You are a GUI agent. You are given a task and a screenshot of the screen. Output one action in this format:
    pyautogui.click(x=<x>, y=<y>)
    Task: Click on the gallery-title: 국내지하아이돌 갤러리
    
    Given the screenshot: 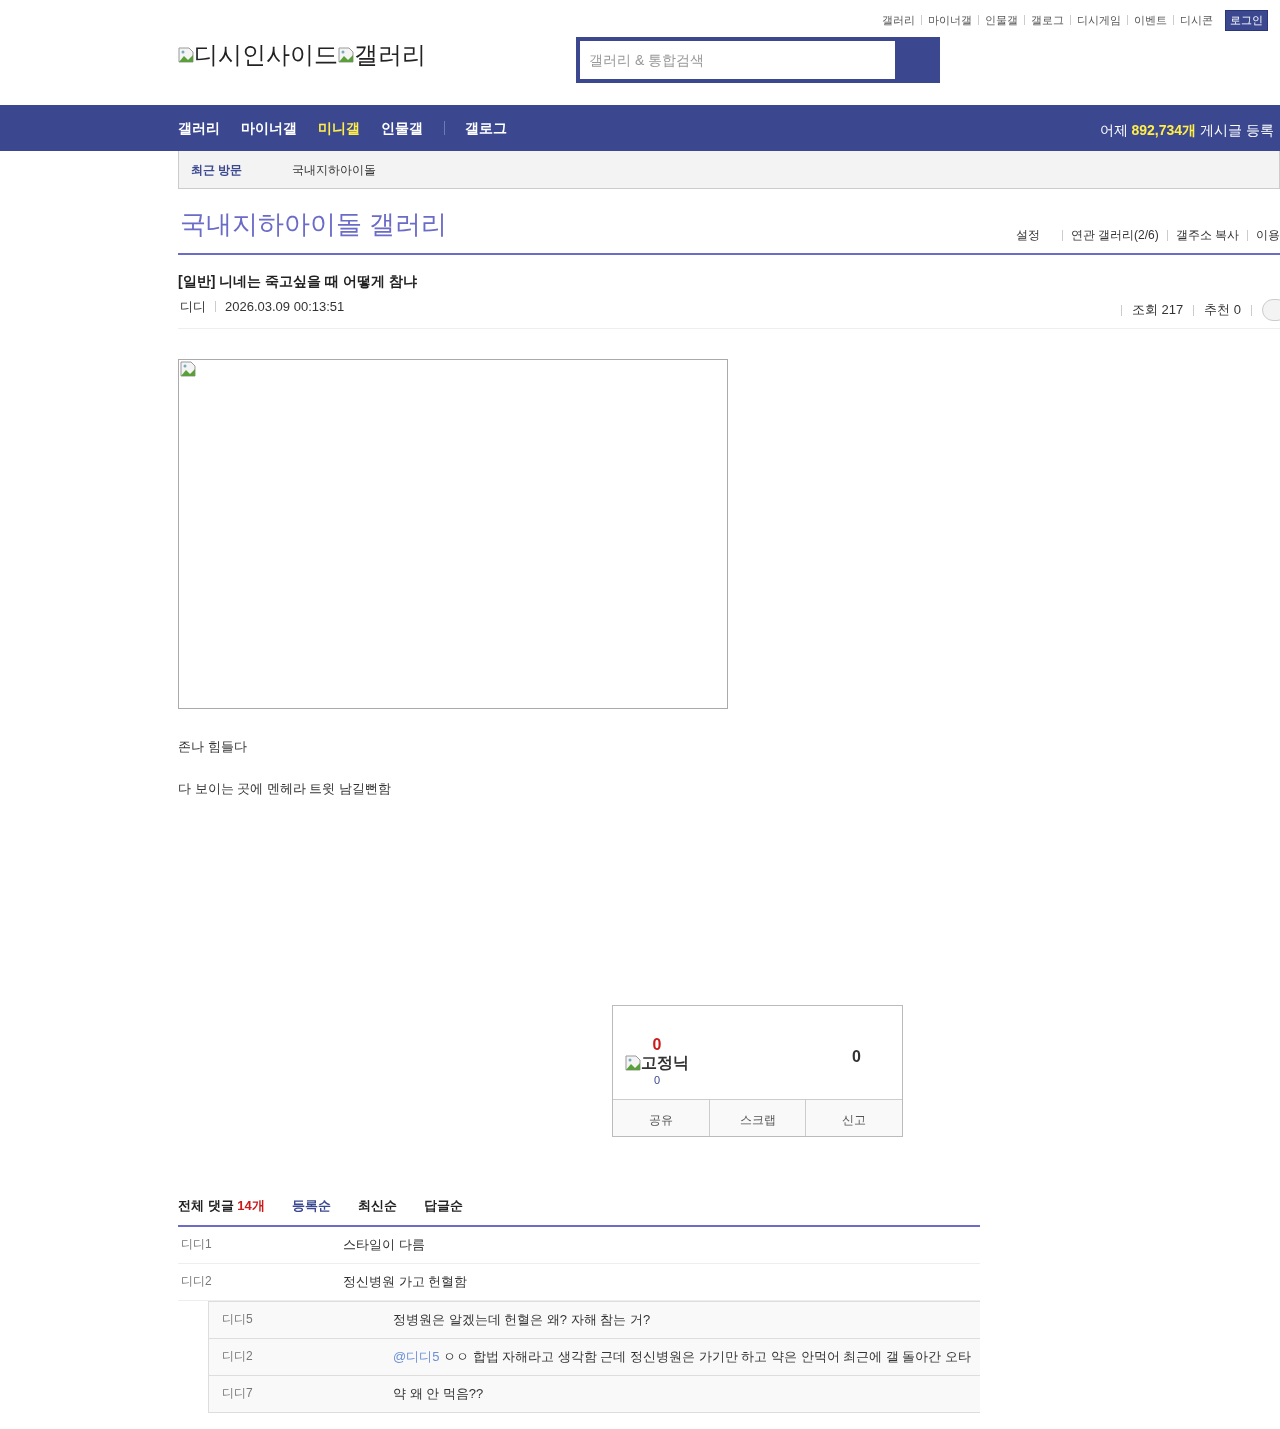 What is the action you would take?
    pyautogui.click(x=314, y=224)
    